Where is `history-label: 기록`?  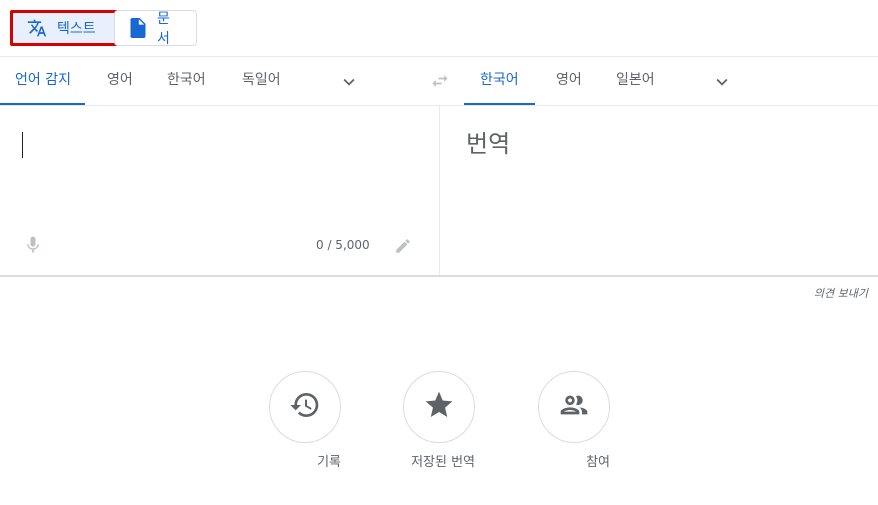 history-label: 기록 is located at coordinates (329, 462).